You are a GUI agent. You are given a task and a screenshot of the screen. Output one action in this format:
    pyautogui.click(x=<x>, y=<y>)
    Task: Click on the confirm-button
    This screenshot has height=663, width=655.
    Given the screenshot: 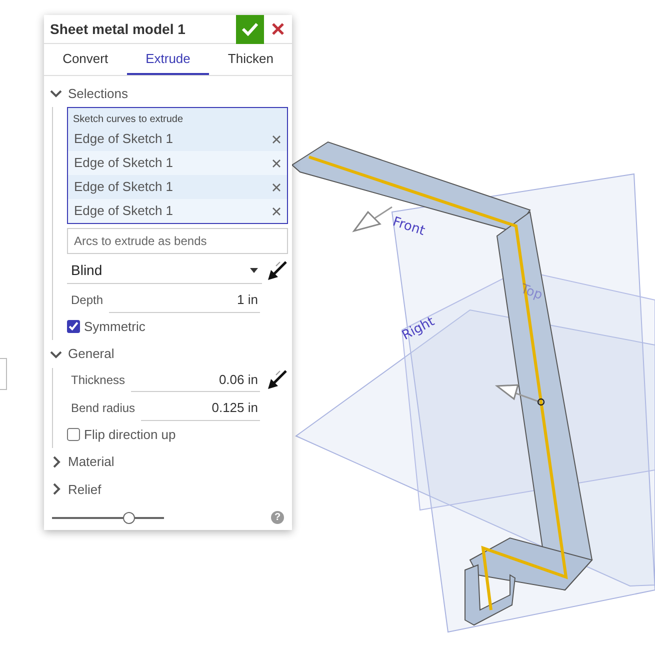 What is the action you would take?
    pyautogui.click(x=250, y=29)
    